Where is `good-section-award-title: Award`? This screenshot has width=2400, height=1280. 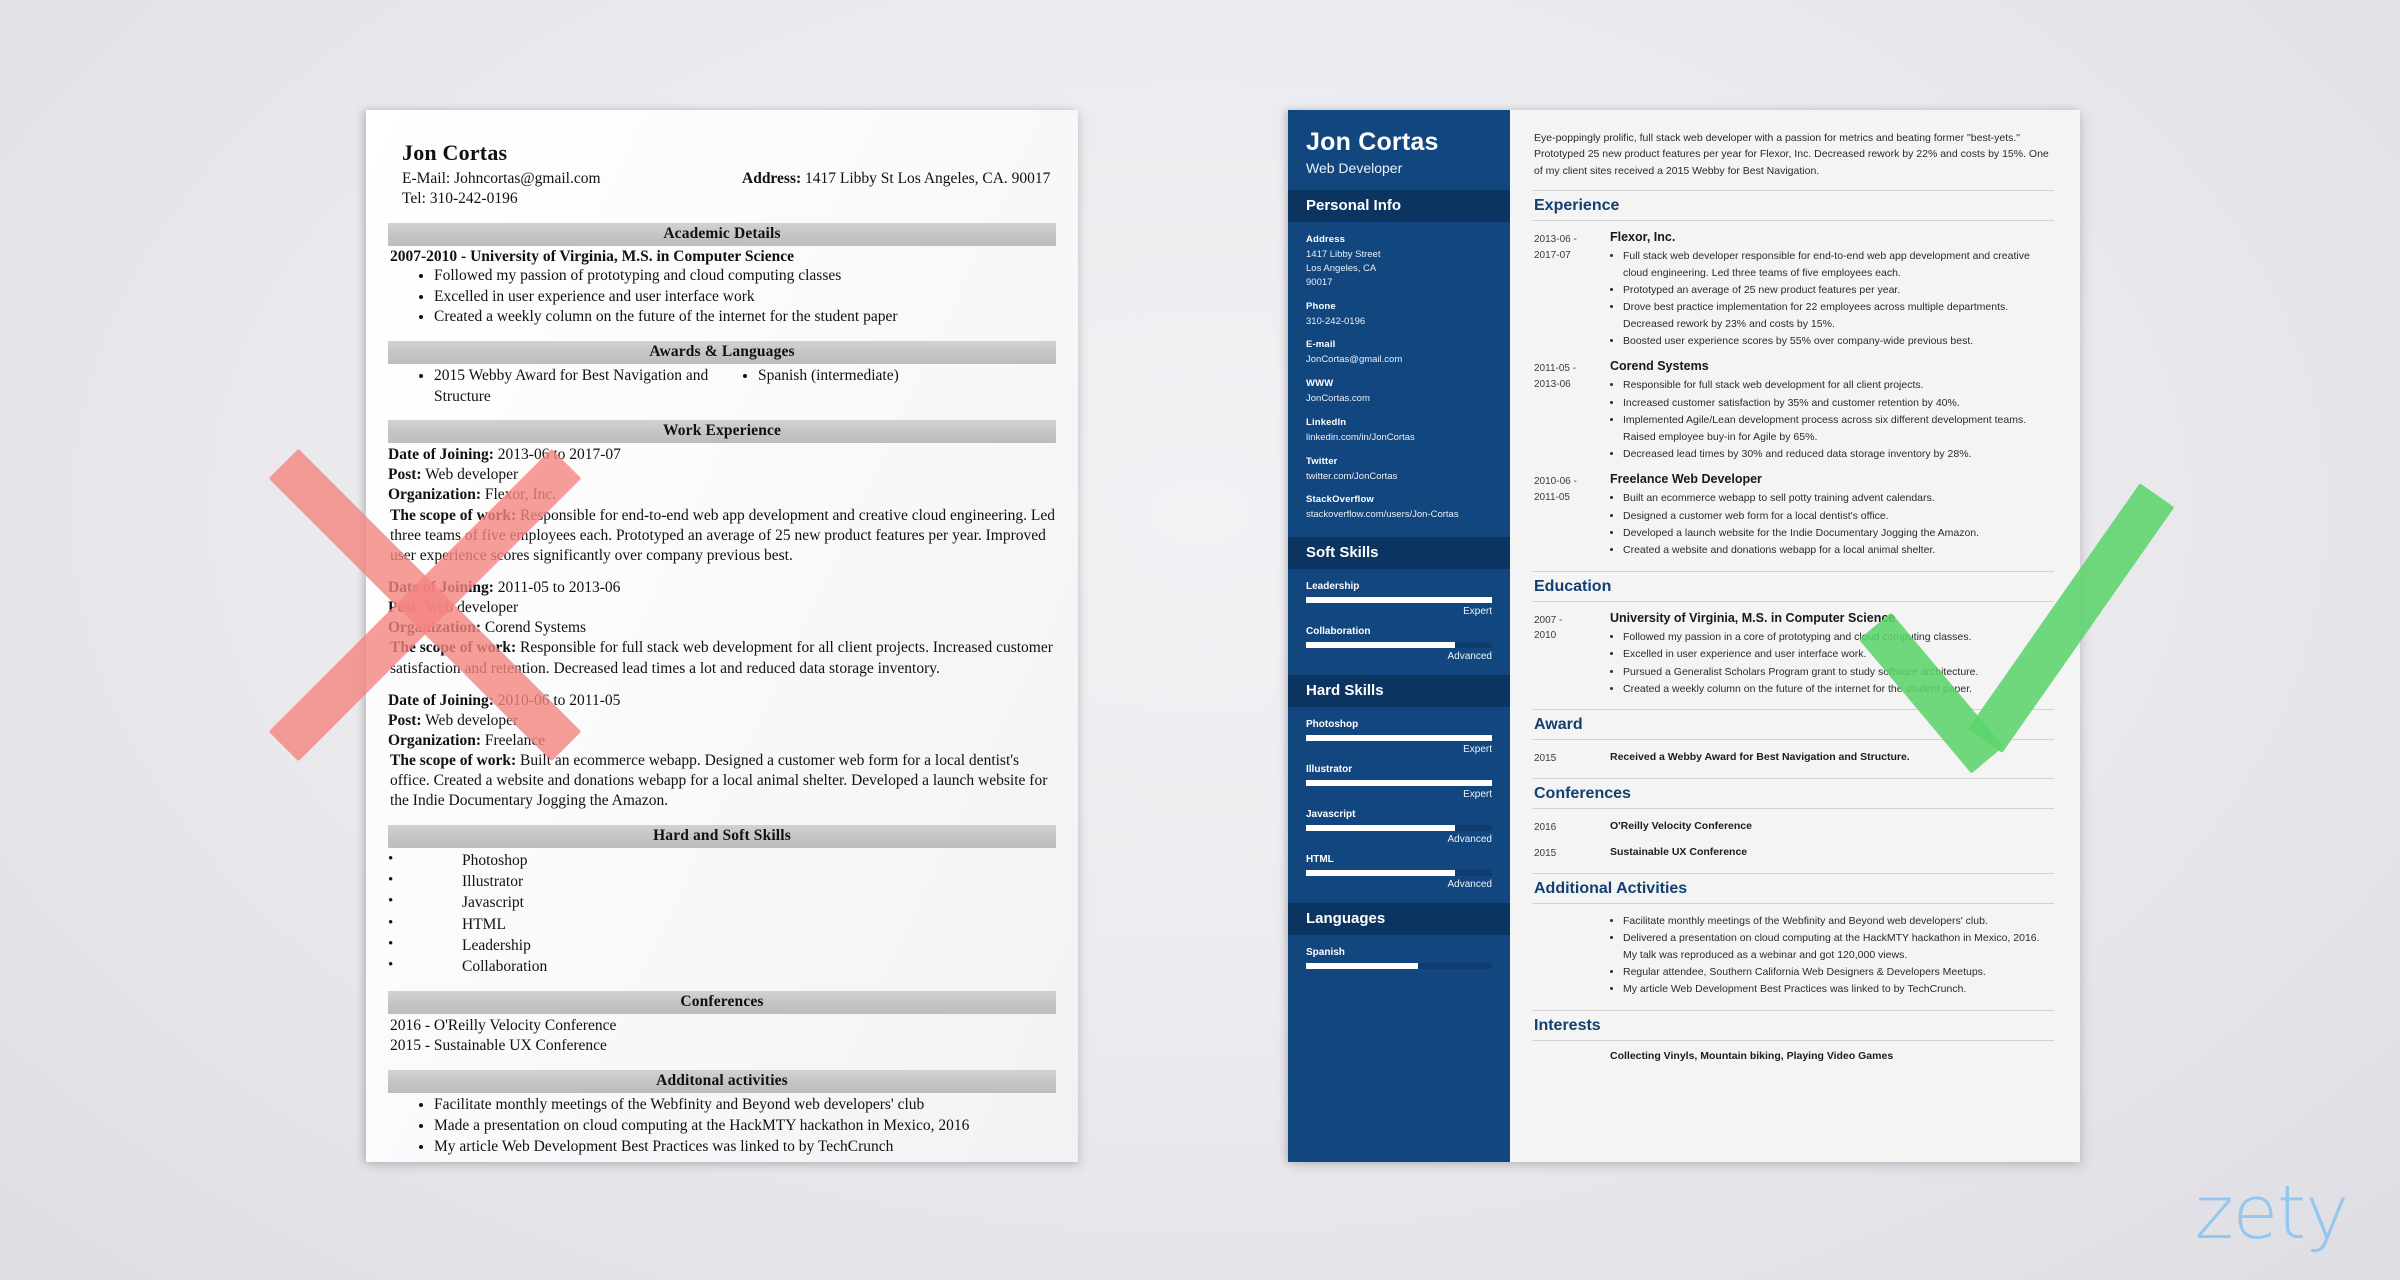 good-section-award-title: Award is located at coordinates (1793, 725).